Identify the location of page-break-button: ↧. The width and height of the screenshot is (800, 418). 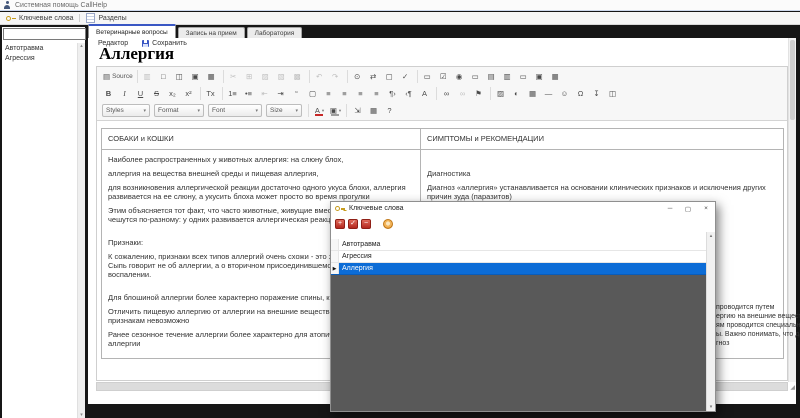
(597, 93).